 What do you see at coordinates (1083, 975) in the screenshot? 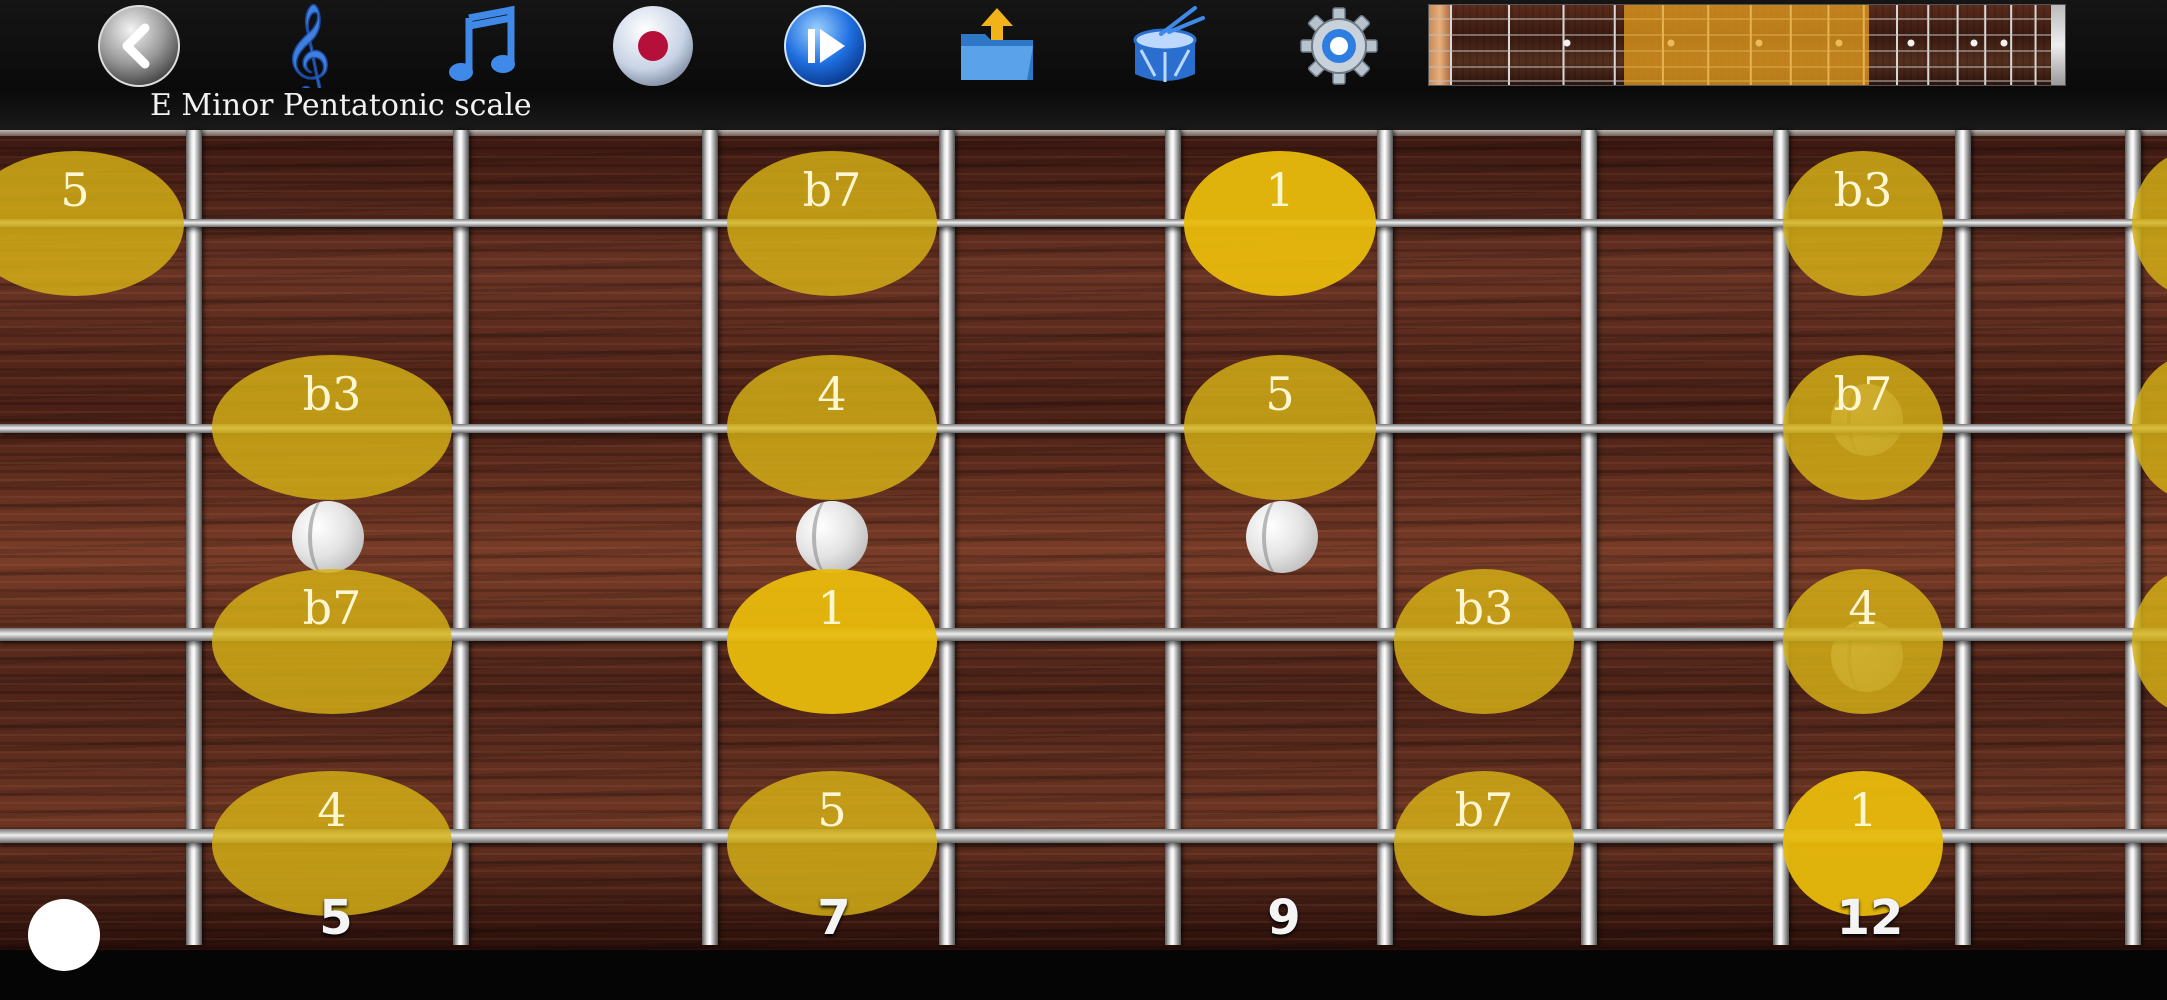
I see `bottom-bar` at bounding box center [1083, 975].